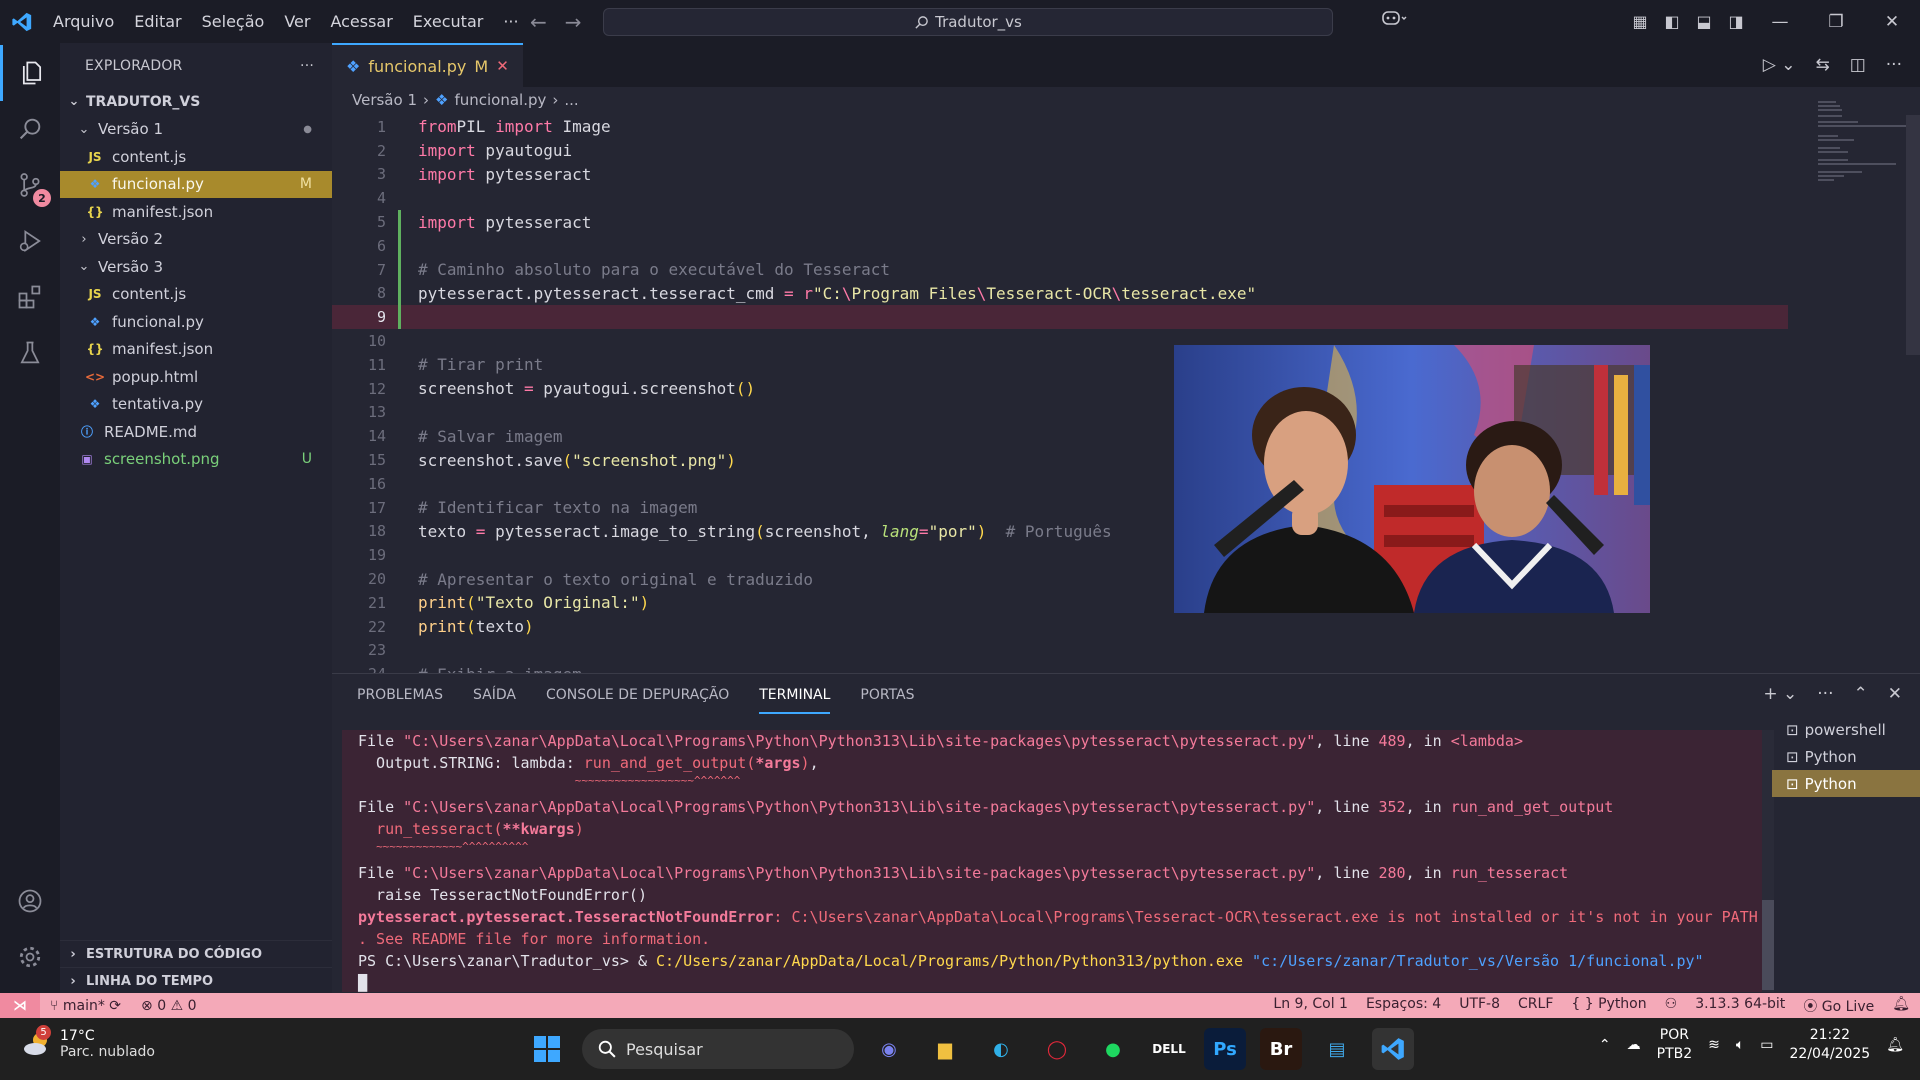  I want to click on volume-icon: 🔈︎, so click(1740, 1045).